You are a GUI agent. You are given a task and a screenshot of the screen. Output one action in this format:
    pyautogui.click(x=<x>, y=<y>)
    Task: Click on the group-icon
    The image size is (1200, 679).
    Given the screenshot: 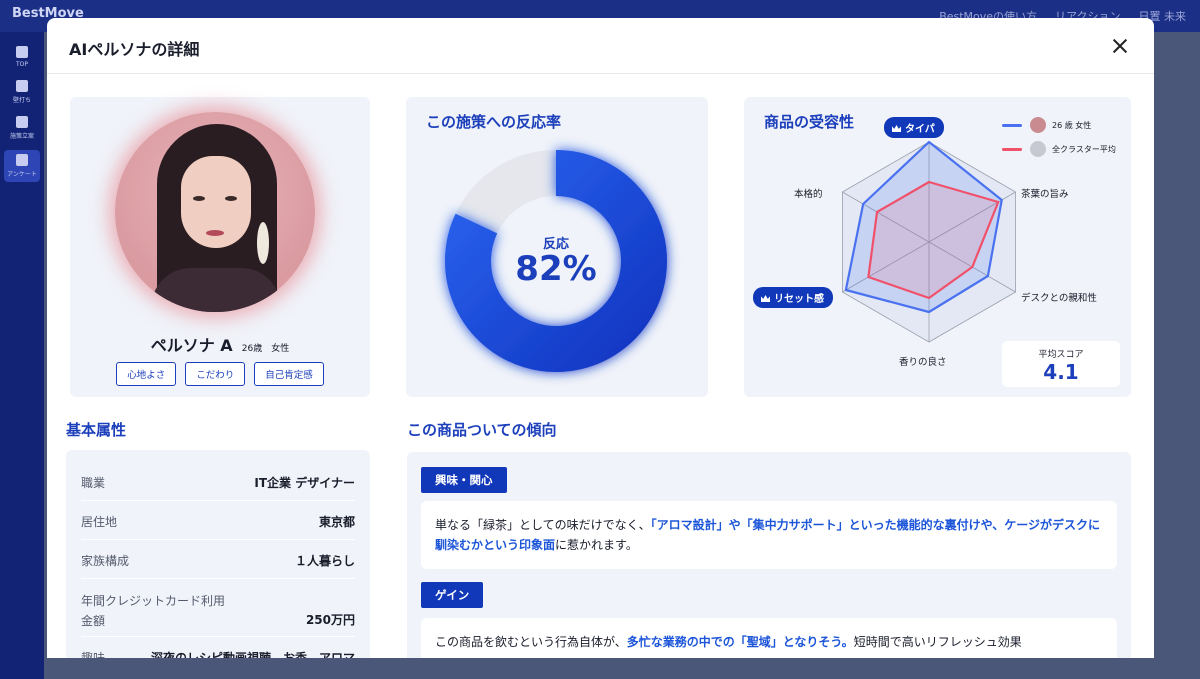 What is the action you would take?
    pyautogui.click(x=1038, y=149)
    